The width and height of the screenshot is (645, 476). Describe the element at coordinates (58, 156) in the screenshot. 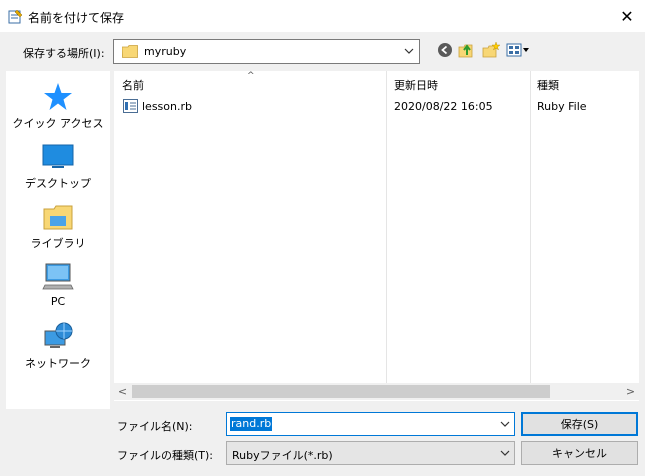

I see `desktop-icon` at that location.